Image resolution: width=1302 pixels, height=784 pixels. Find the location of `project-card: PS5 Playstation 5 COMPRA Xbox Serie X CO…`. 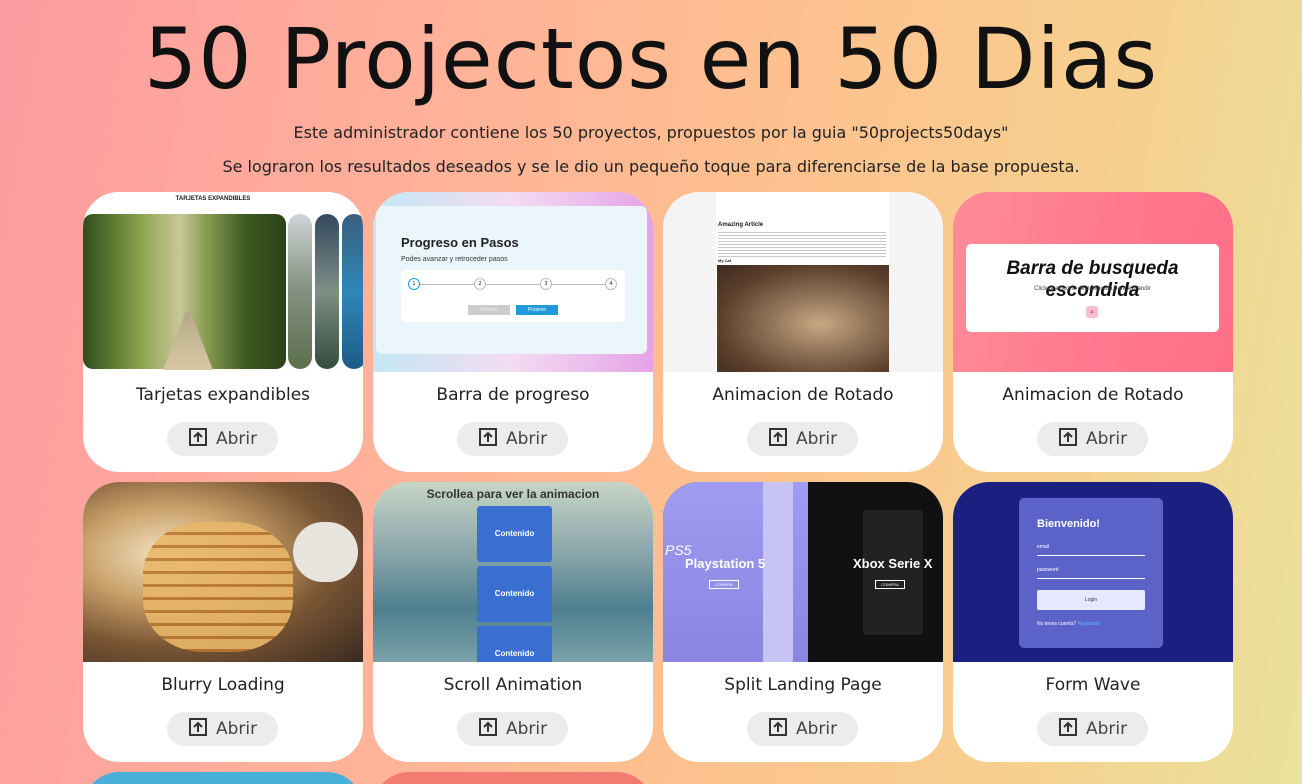

project-card: PS5 Playstation 5 COMPRA Xbox Serie X CO… is located at coordinates (803, 622).